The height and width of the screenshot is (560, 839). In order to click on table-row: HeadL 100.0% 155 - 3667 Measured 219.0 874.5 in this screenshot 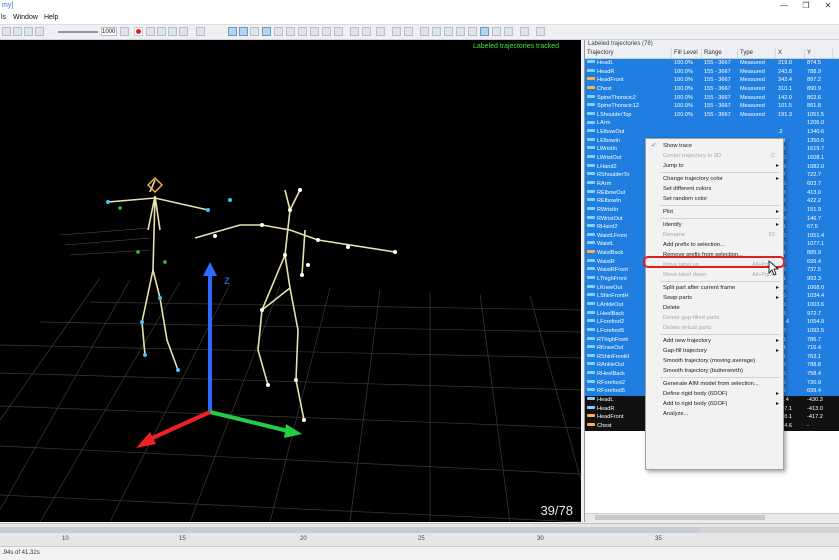, I will do `click(712, 63)`.